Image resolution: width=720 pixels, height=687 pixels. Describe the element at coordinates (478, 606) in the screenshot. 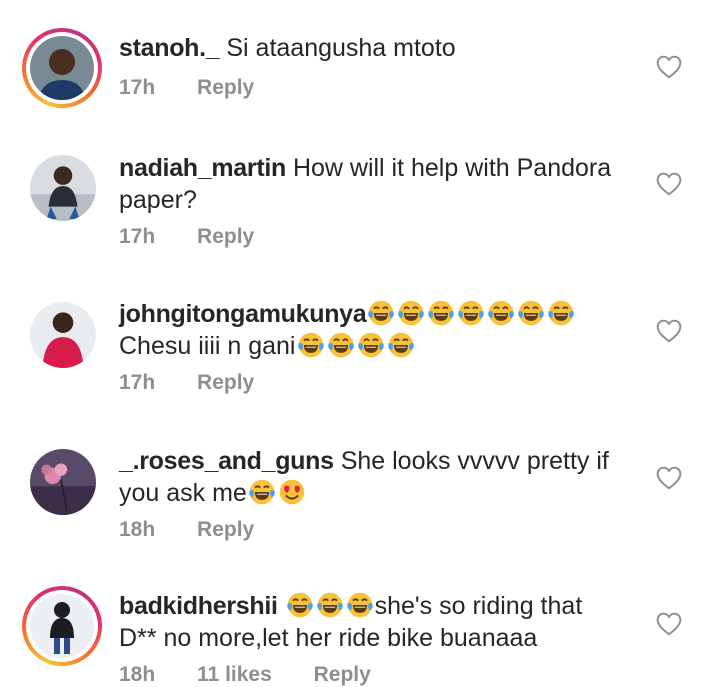

I see `comment-text: she's so riding that` at that location.